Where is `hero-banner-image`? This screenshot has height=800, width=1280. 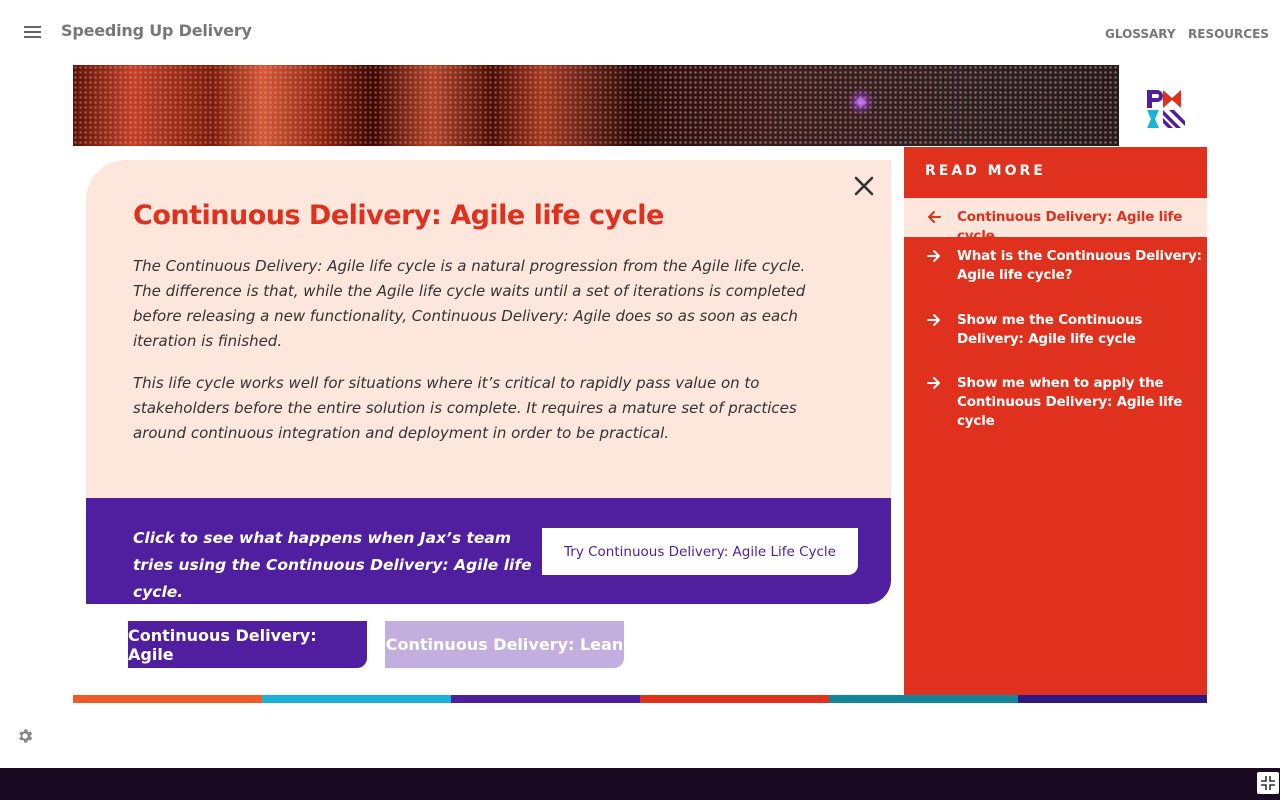
hero-banner-image is located at coordinates (596, 105).